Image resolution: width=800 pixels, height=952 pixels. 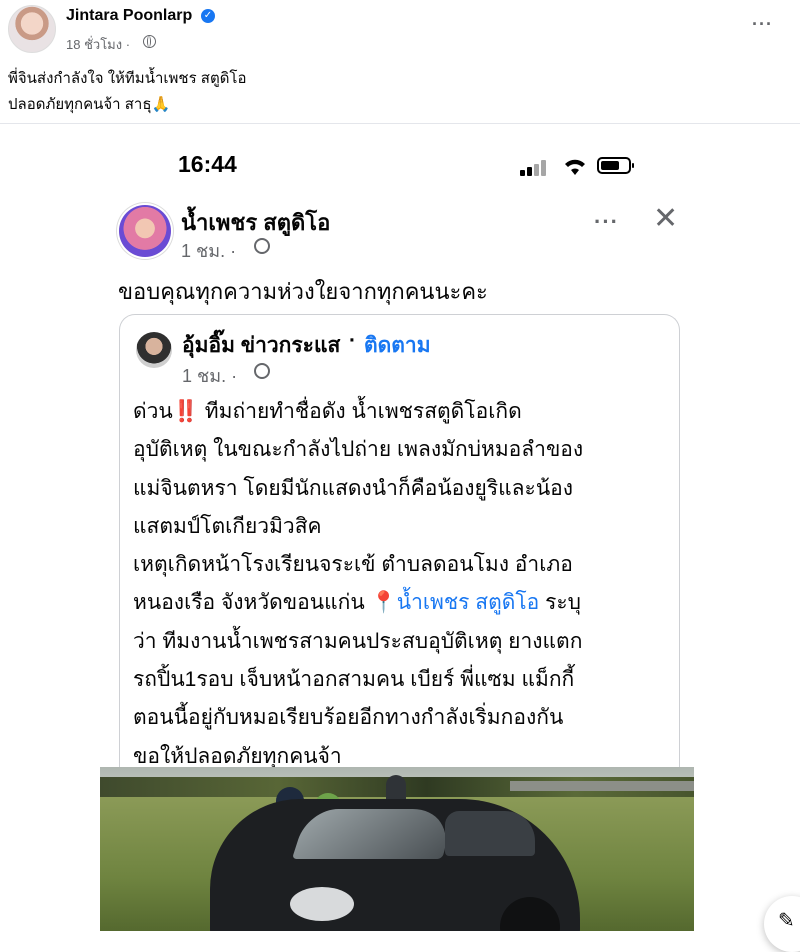 I want to click on shared-timestamp: 1 ชม. ·, so click(x=210, y=376).